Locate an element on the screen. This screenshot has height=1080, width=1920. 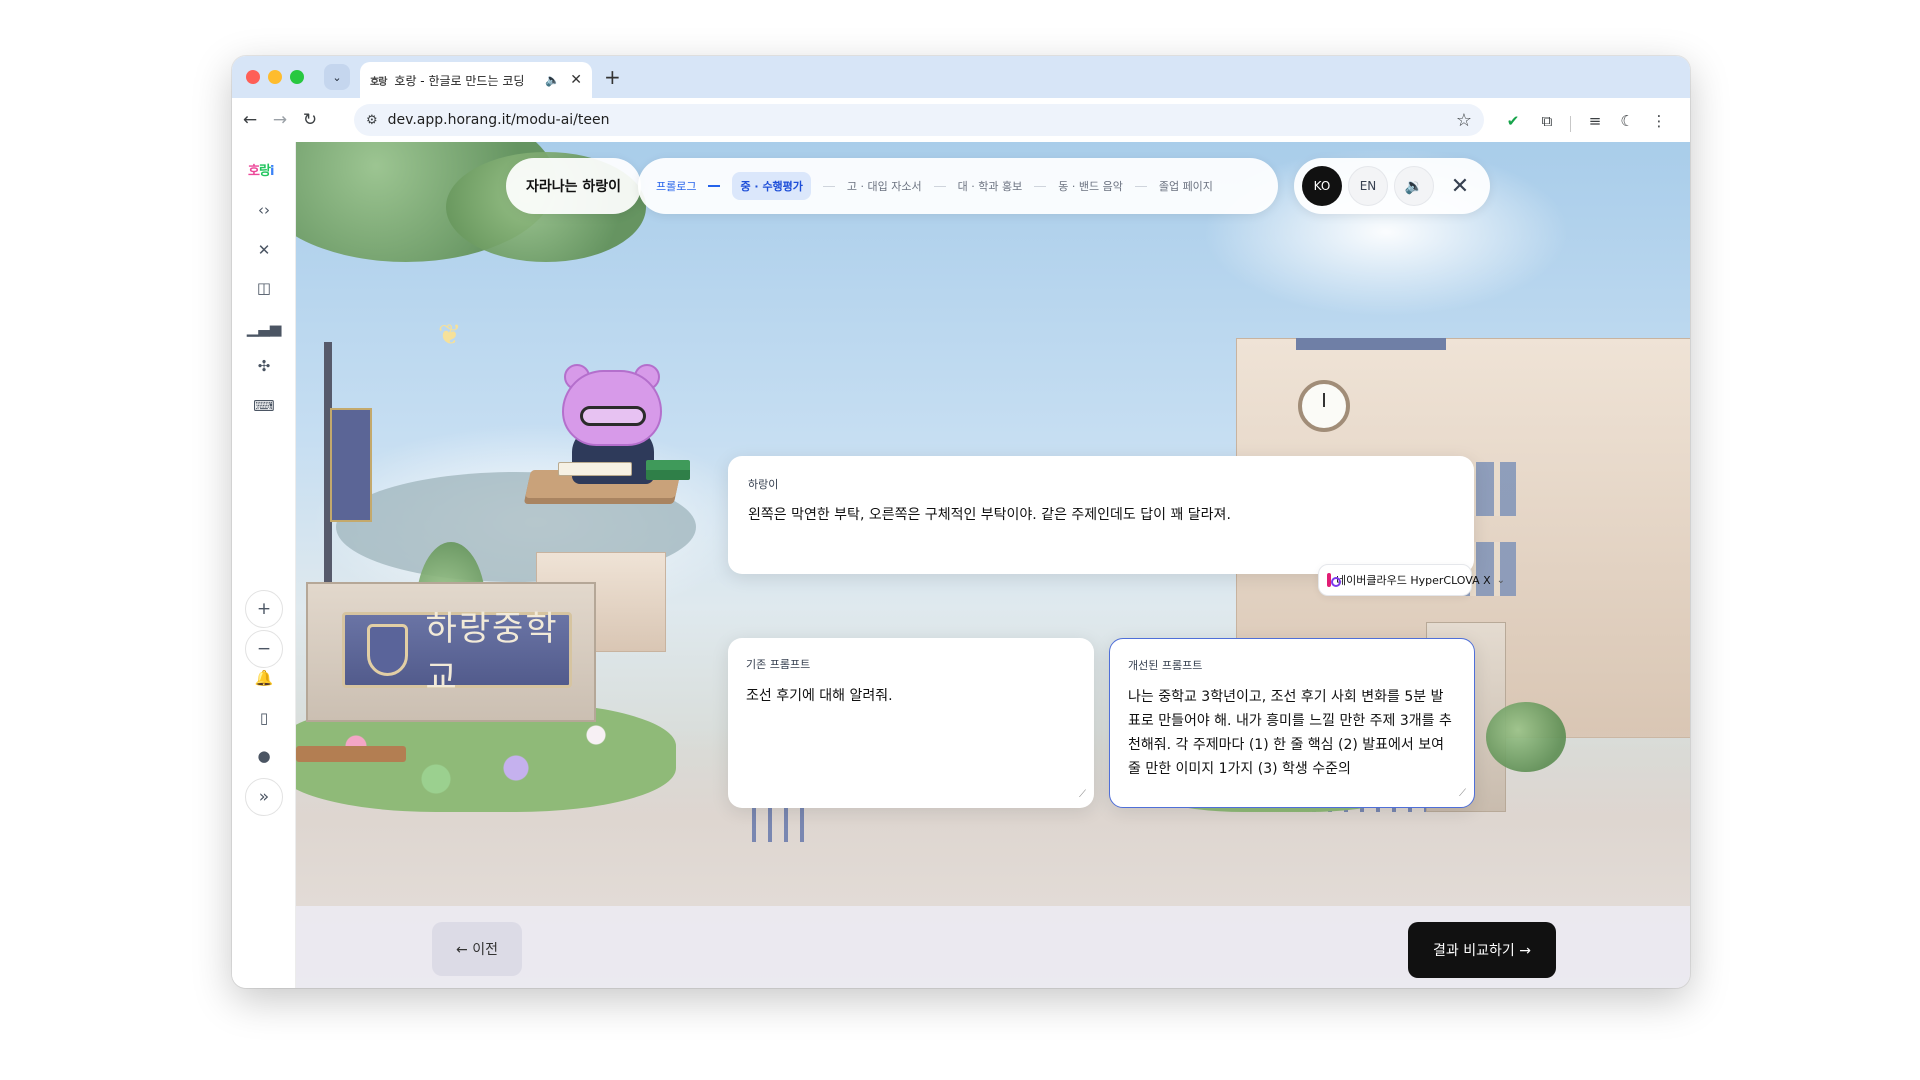
clock-icon is located at coordinates (1324, 406).